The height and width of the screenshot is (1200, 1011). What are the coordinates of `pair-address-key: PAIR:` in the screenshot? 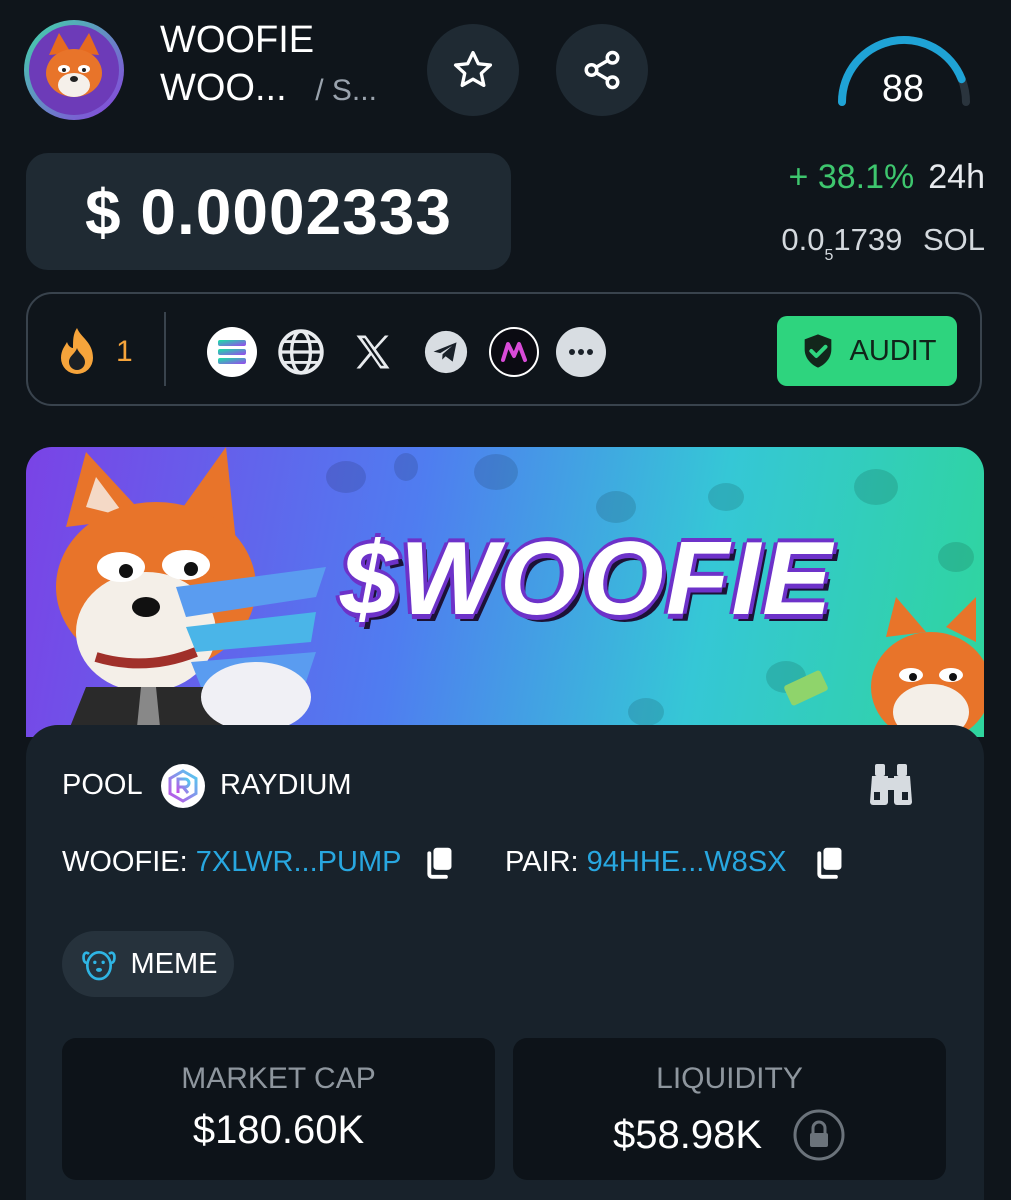 It's located at (542, 862).